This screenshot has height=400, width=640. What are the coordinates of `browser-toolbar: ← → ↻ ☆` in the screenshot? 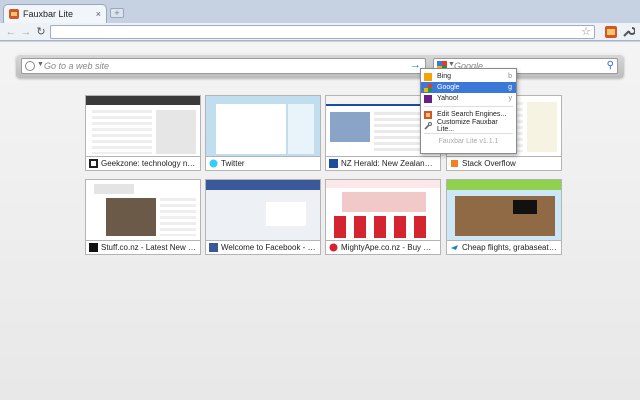 It's located at (320, 32).